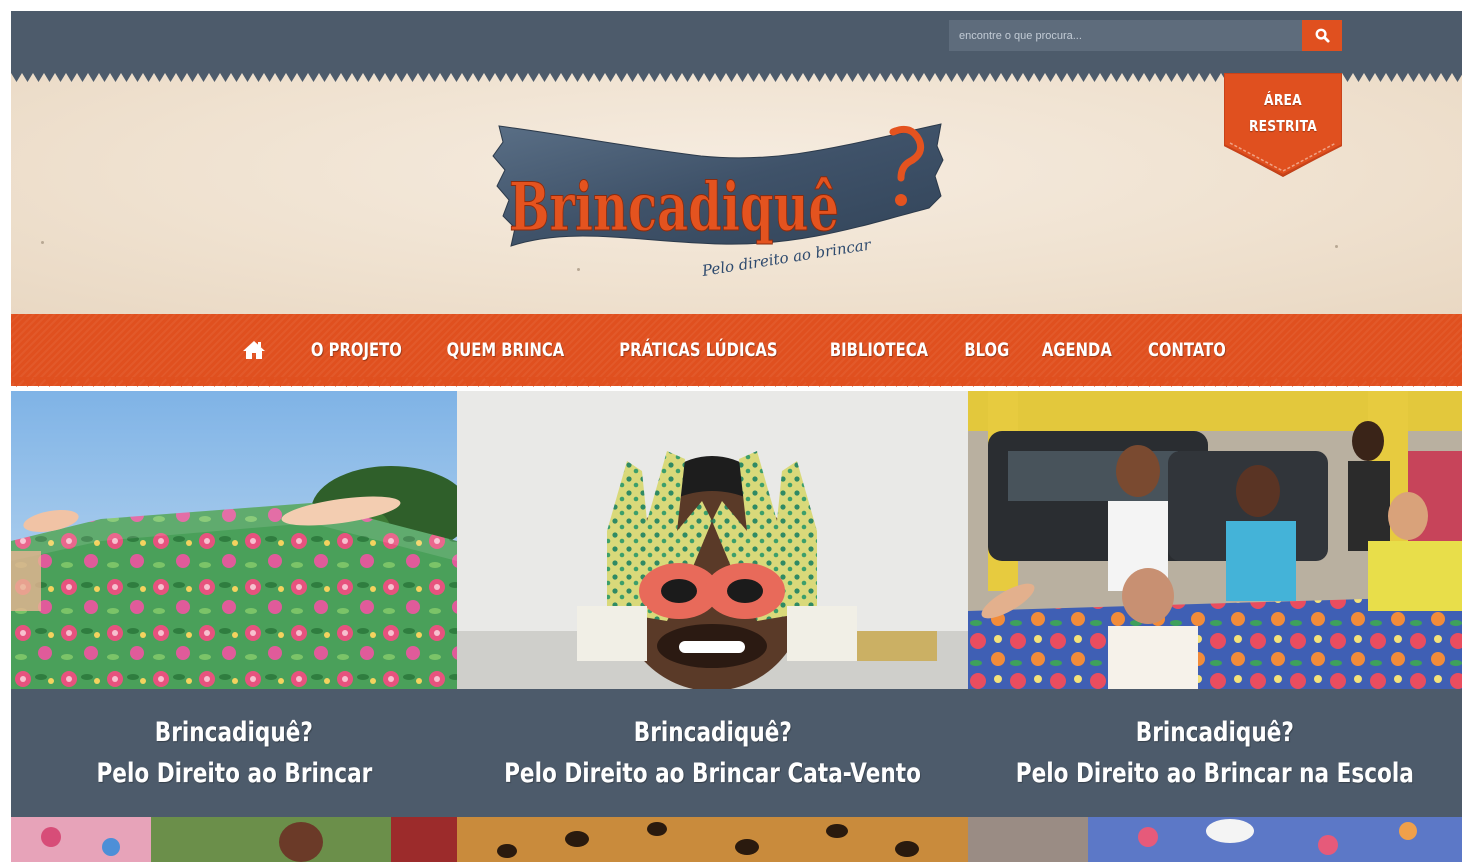 The image size is (1462, 862). What do you see at coordinates (736, 384) in the screenshot?
I see `zigzag-bottom-border` at bounding box center [736, 384].